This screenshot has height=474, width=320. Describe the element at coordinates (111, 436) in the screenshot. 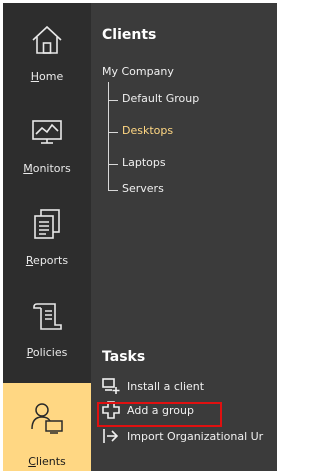

I see `import-icon` at that location.